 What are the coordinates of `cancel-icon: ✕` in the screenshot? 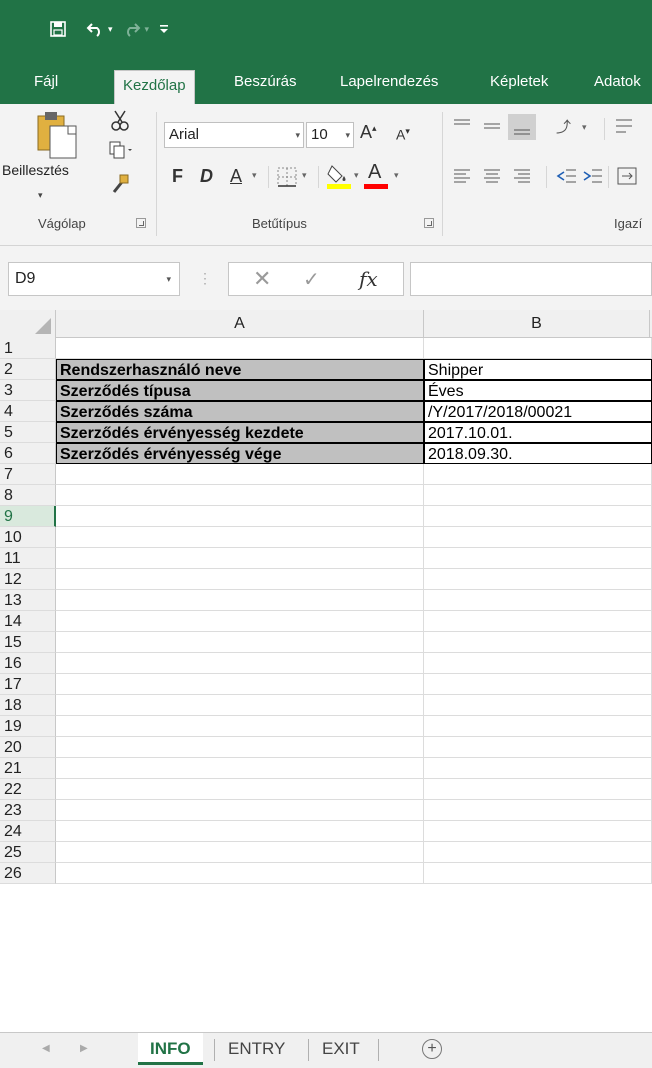 It's located at (262, 279).